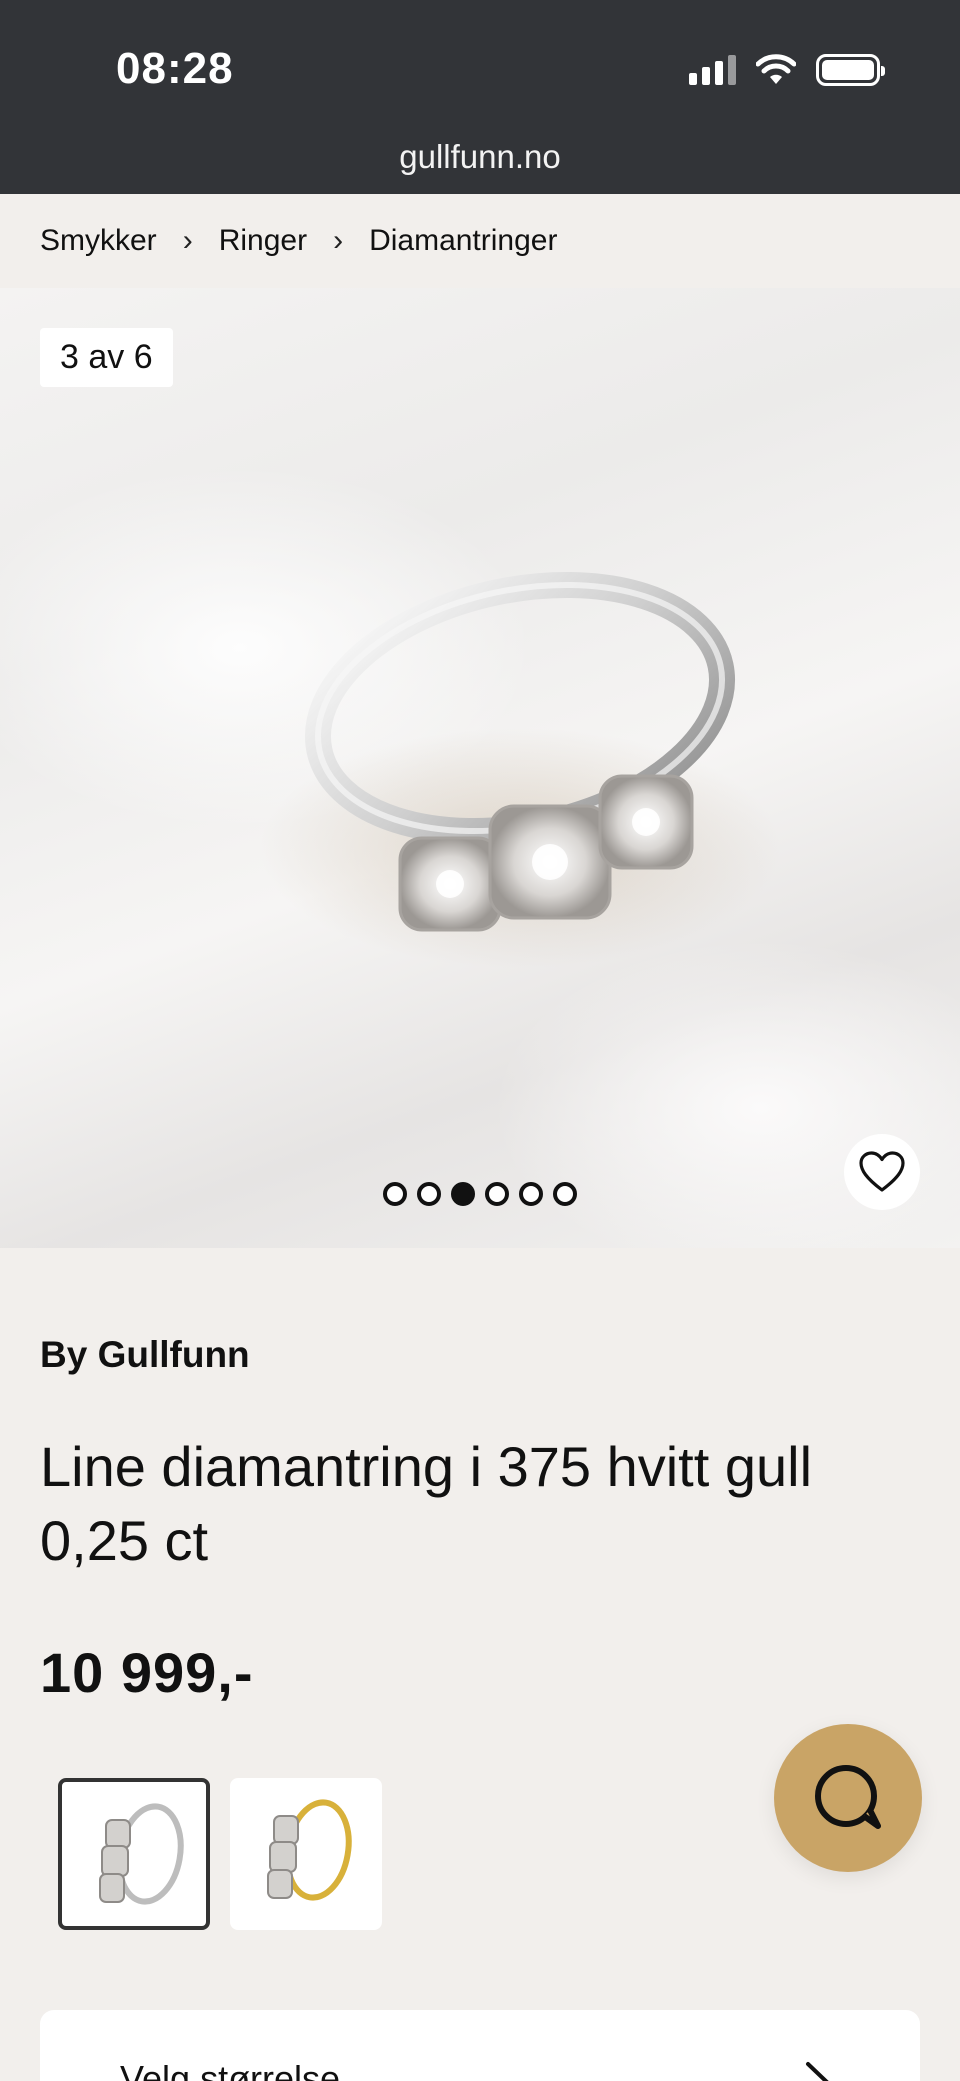  What do you see at coordinates (463, 241) in the screenshot?
I see `breadcrumb-item-diamantringer: Diamantringer` at bounding box center [463, 241].